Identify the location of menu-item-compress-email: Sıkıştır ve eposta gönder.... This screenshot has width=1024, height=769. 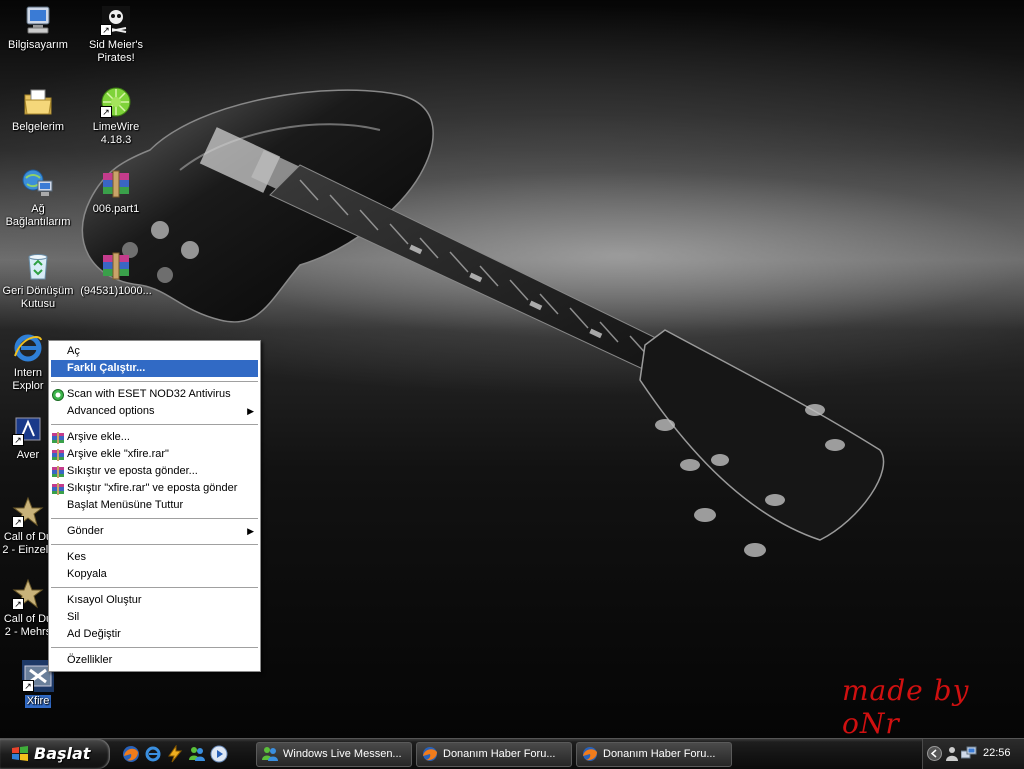
(154, 471).